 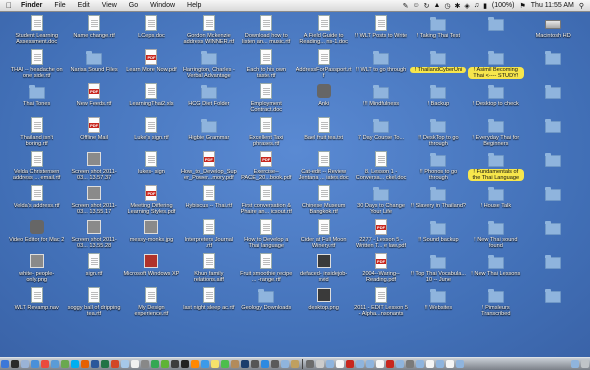 I want to click on terminal-icon, so click(x=185, y=364).